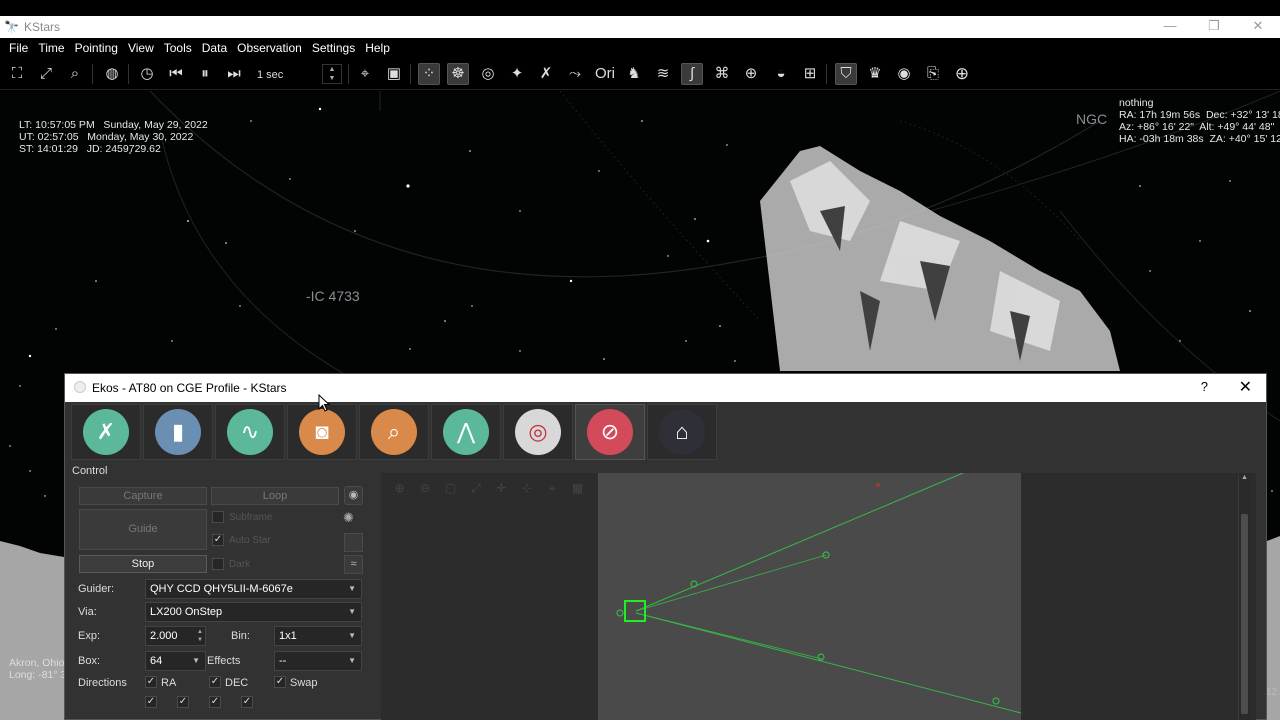 The height and width of the screenshot is (720, 1280). What do you see at coordinates (751, 74) in the screenshot?
I see `horizon-grid-icon: ⊕` at bounding box center [751, 74].